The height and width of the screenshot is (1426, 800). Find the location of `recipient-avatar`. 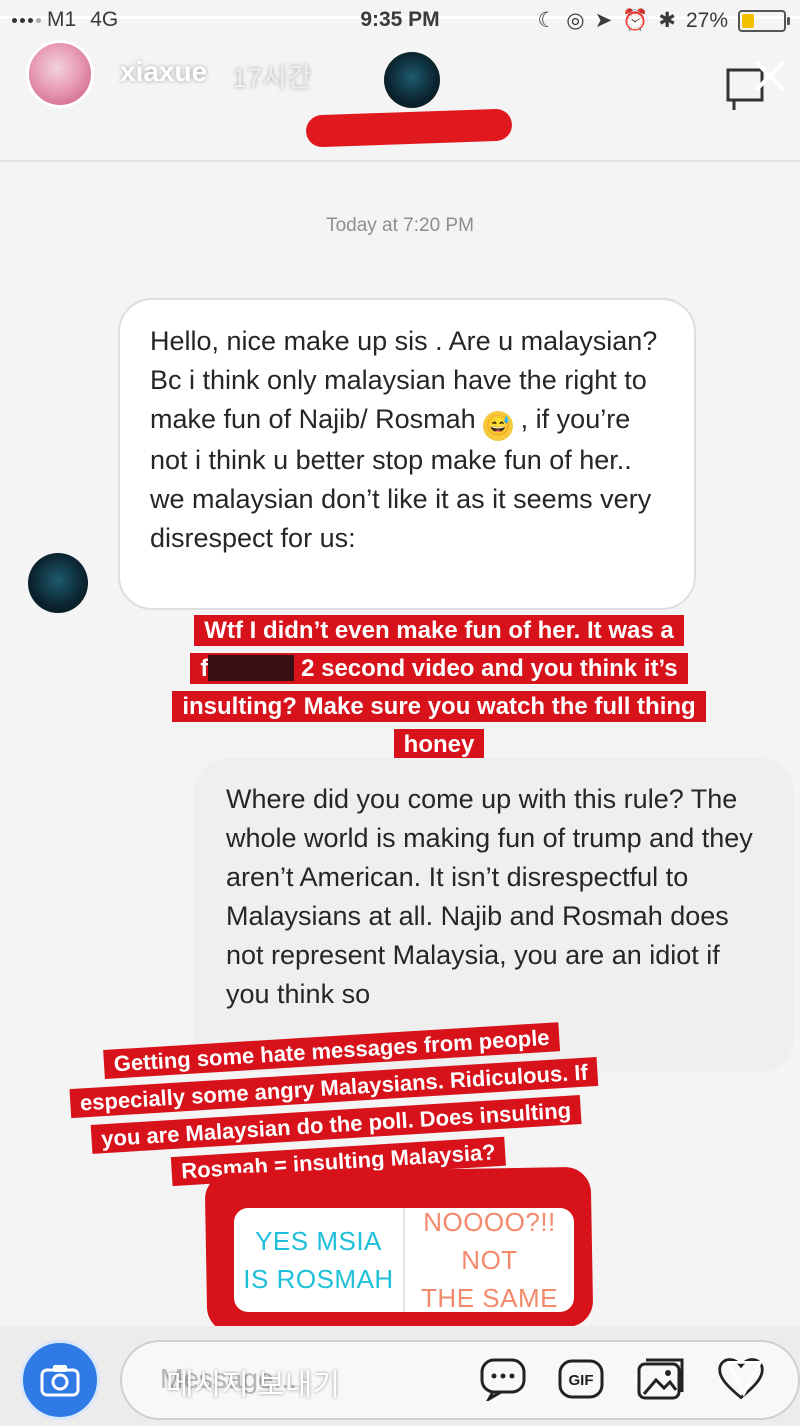

recipient-avatar is located at coordinates (412, 80).